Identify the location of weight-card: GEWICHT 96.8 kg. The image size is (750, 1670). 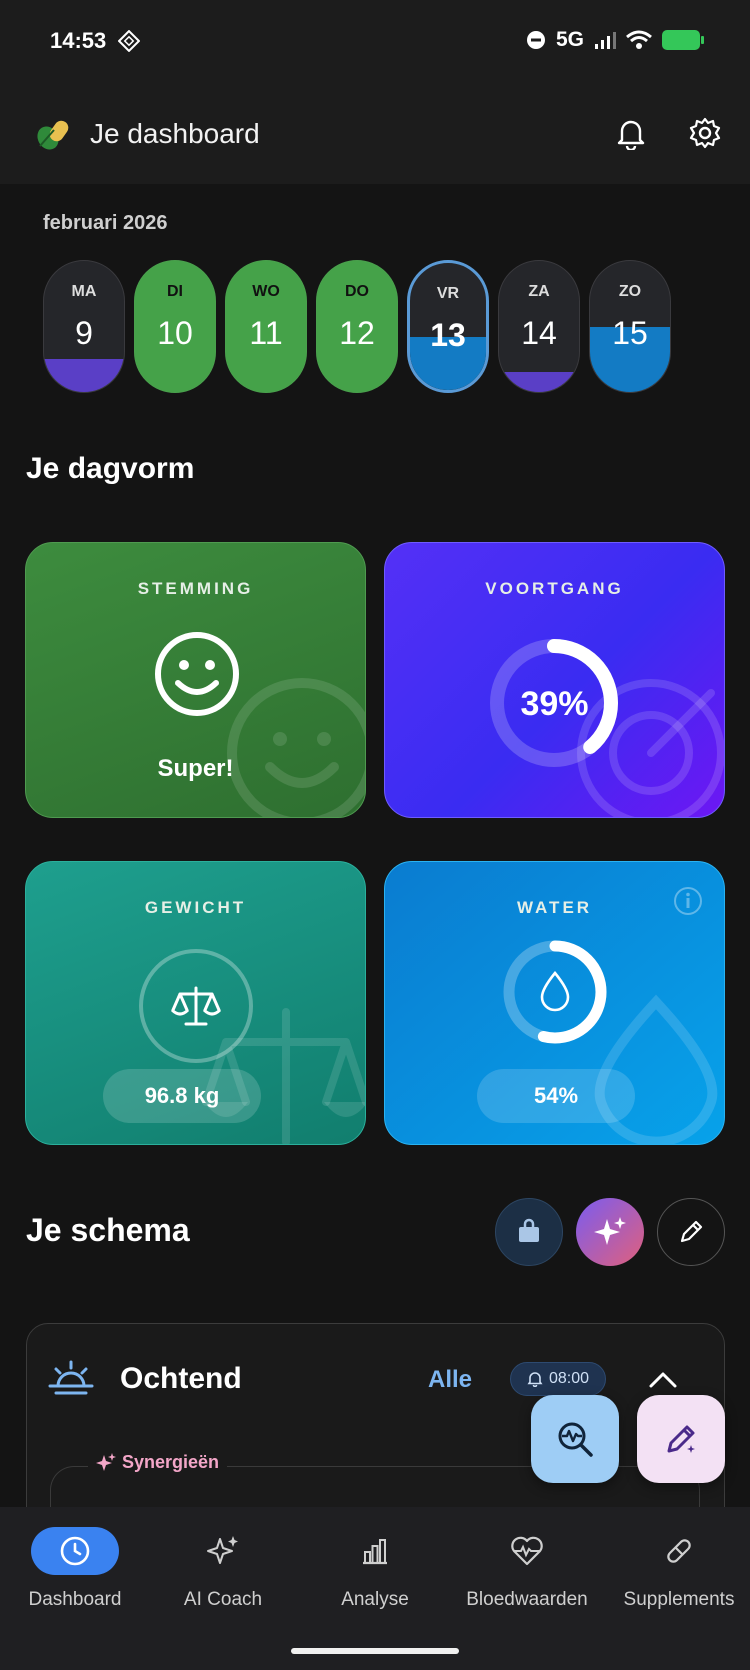
(195, 1003).